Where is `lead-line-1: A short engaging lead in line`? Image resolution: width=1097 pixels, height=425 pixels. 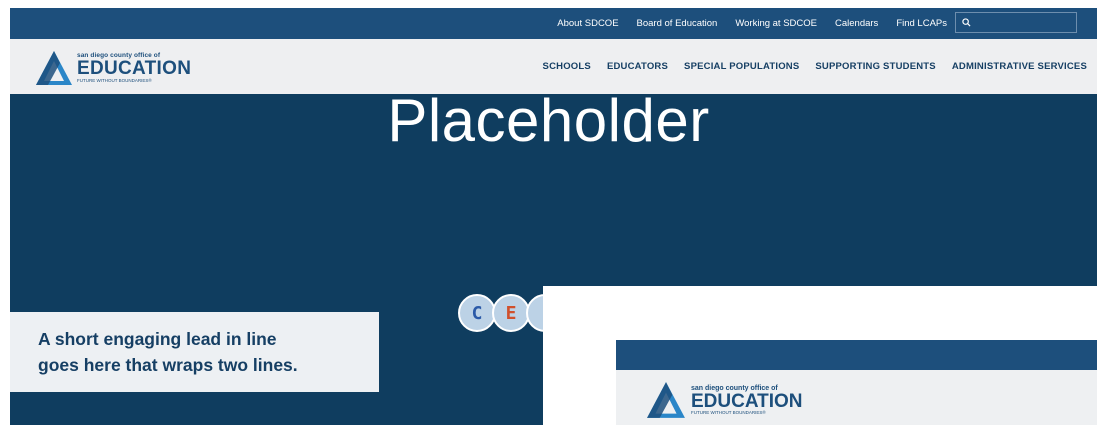 lead-line-1: A short engaging lead in line is located at coordinates (157, 339).